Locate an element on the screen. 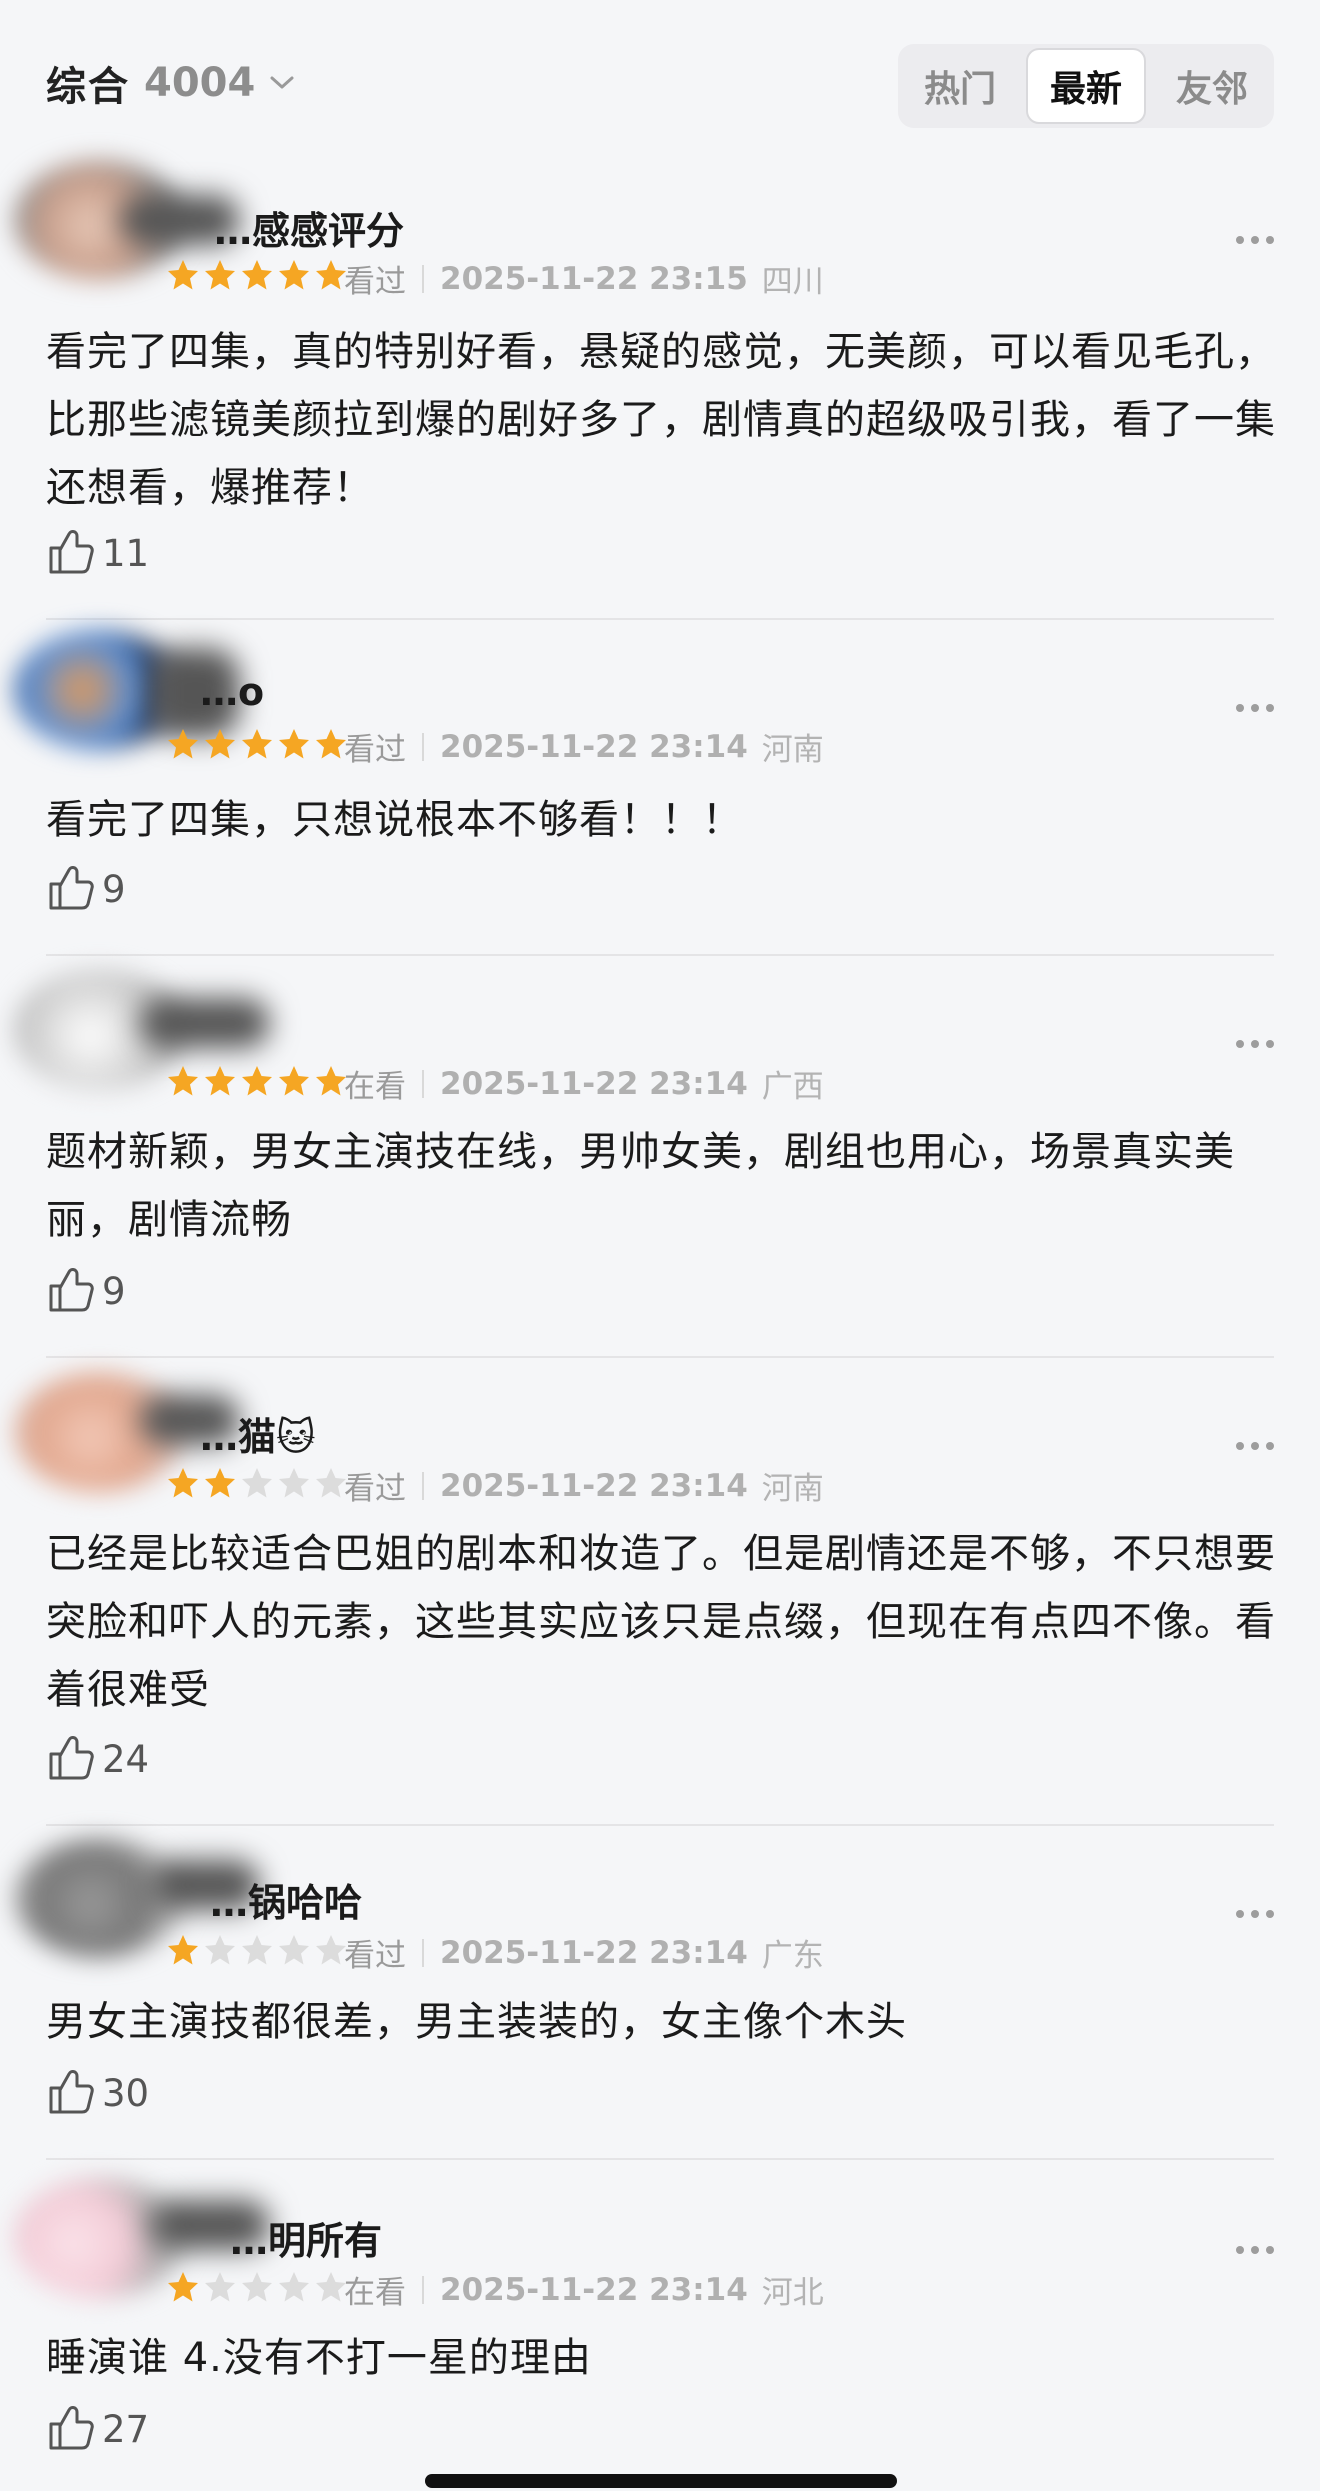 The image size is (1320, 2491). review-region: 广东 is located at coordinates (792, 1956).